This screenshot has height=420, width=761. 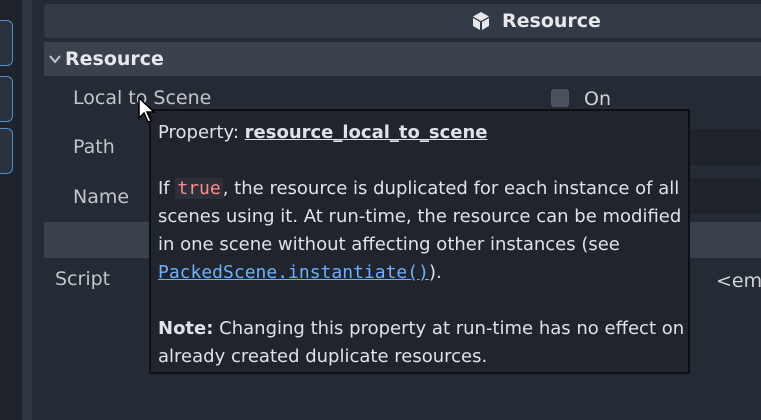 What do you see at coordinates (11, 210) in the screenshot?
I see `left-dock` at bounding box center [11, 210].